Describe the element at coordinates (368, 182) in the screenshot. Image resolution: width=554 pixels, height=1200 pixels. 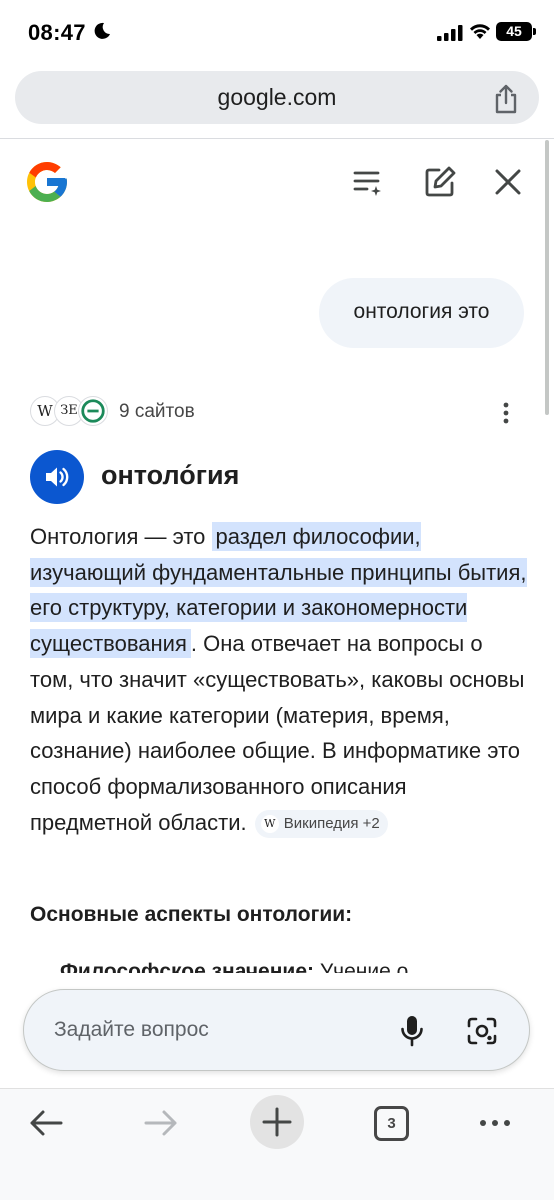
I see `history-list-icon` at that location.